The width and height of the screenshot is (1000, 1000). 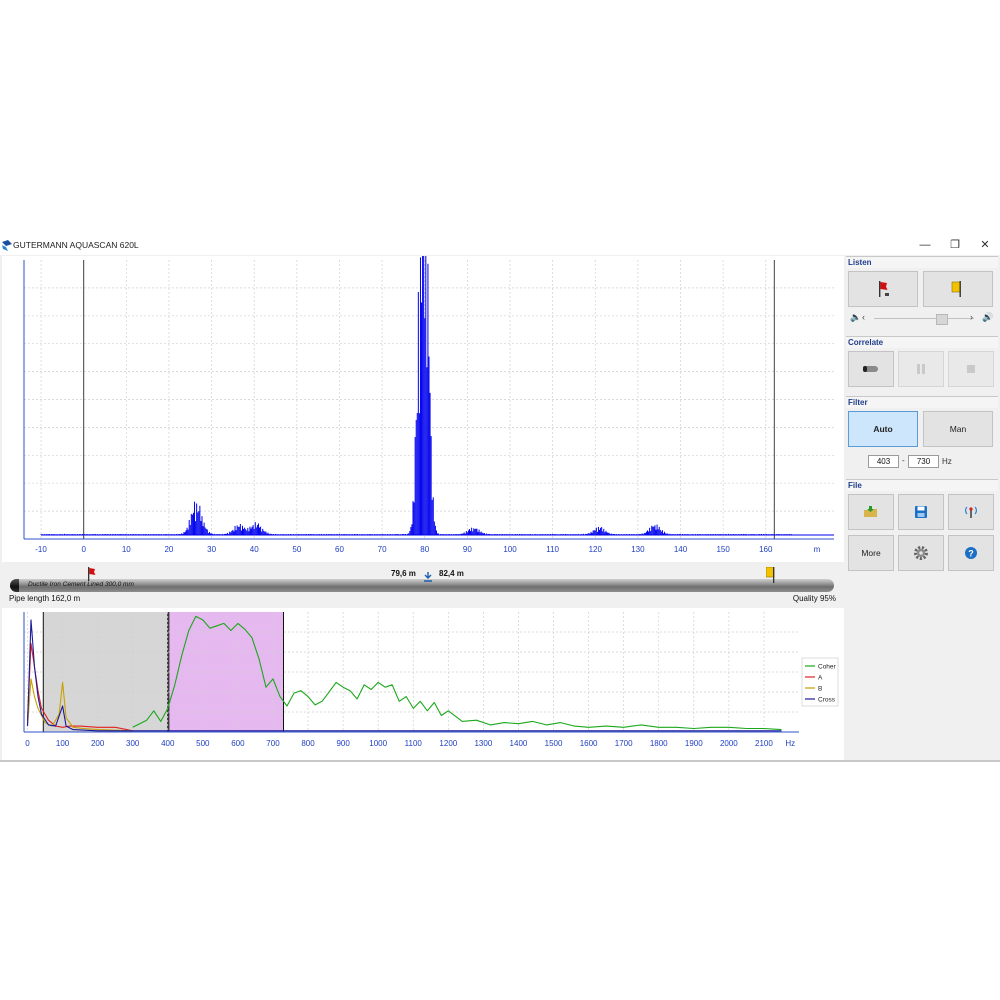 What do you see at coordinates (883, 429) in the screenshot?
I see `filter-auto-button: Auto` at bounding box center [883, 429].